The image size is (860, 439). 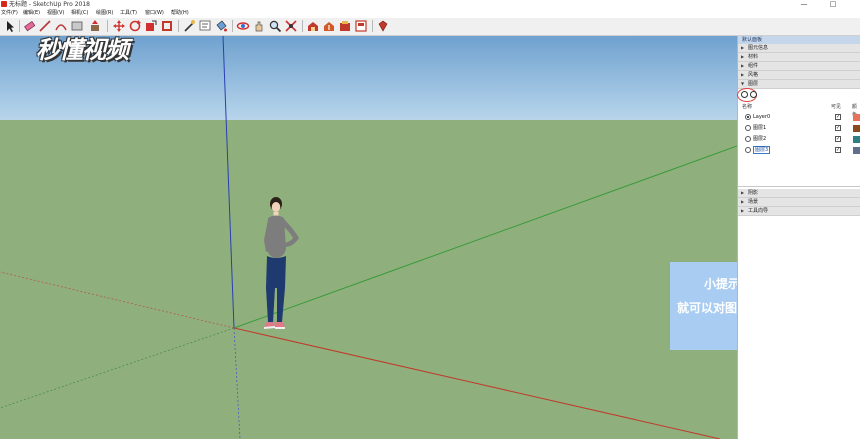 What do you see at coordinates (743, 83) in the screenshot?
I see `collapse-arrow-icon: ▼` at bounding box center [743, 83].